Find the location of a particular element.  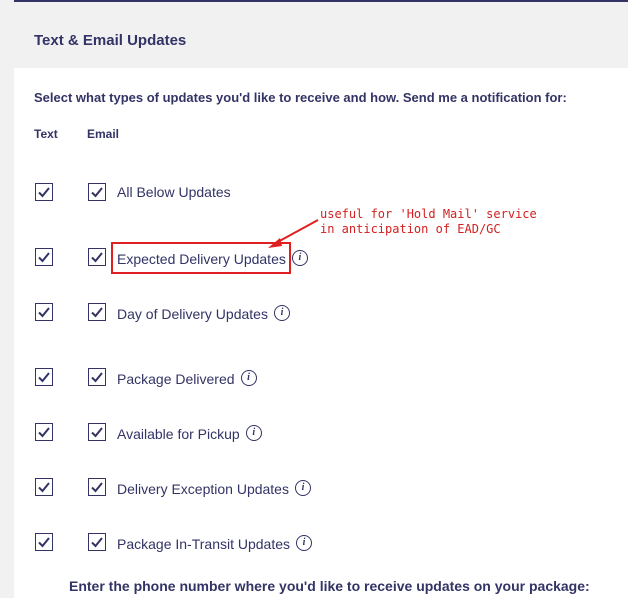

row-label-package-in-transit-updates: Package In-Transit Updates i is located at coordinates (215, 544).